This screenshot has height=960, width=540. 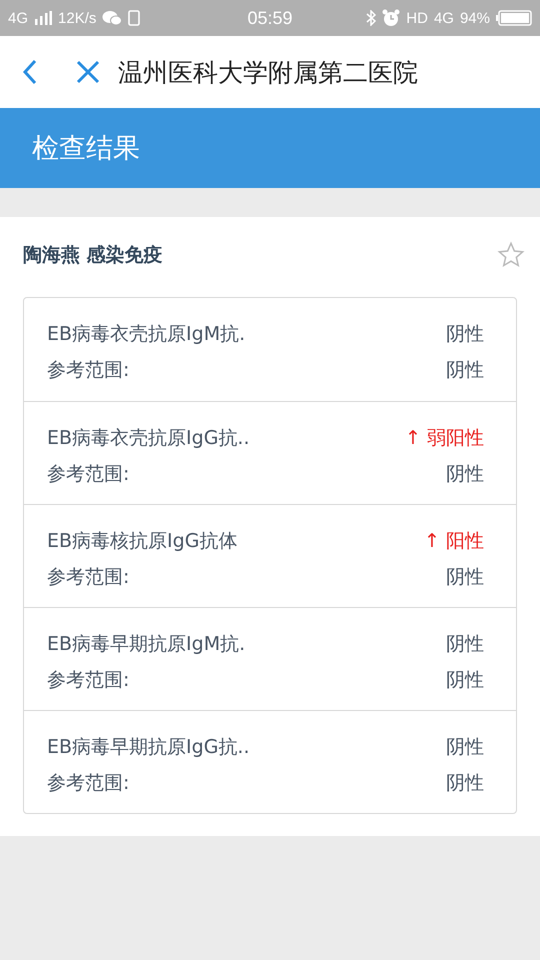 What do you see at coordinates (18, 18) in the screenshot?
I see `network-type: 4G` at bounding box center [18, 18].